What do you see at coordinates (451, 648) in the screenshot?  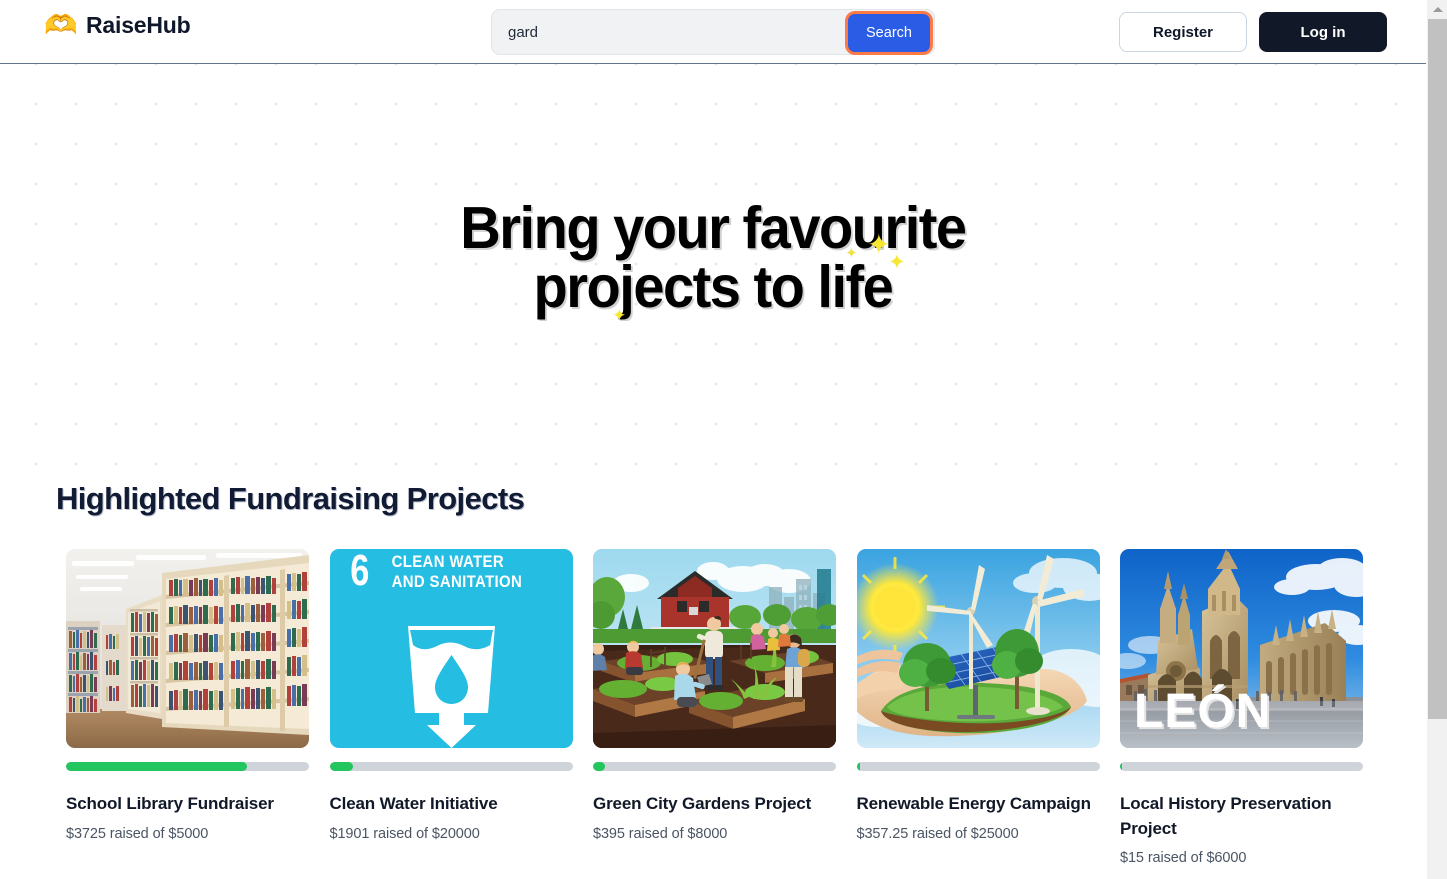 I see `sdg6-clean-water-and-sanitation-graphic: 6 CLEAN WATER AND SANITATION` at bounding box center [451, 648].